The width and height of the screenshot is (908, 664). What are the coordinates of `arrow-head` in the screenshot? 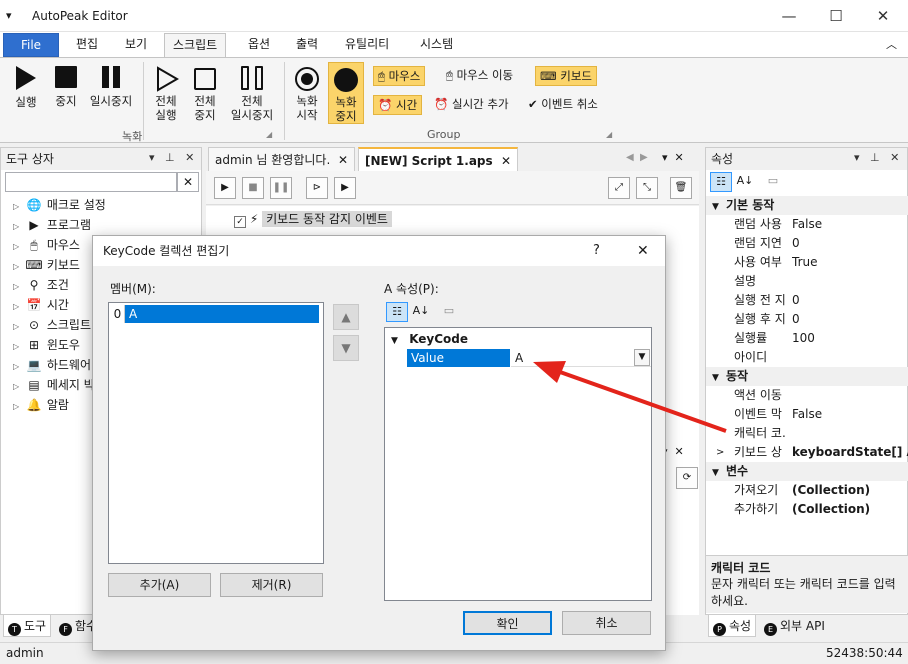 It's located at (549, 372).